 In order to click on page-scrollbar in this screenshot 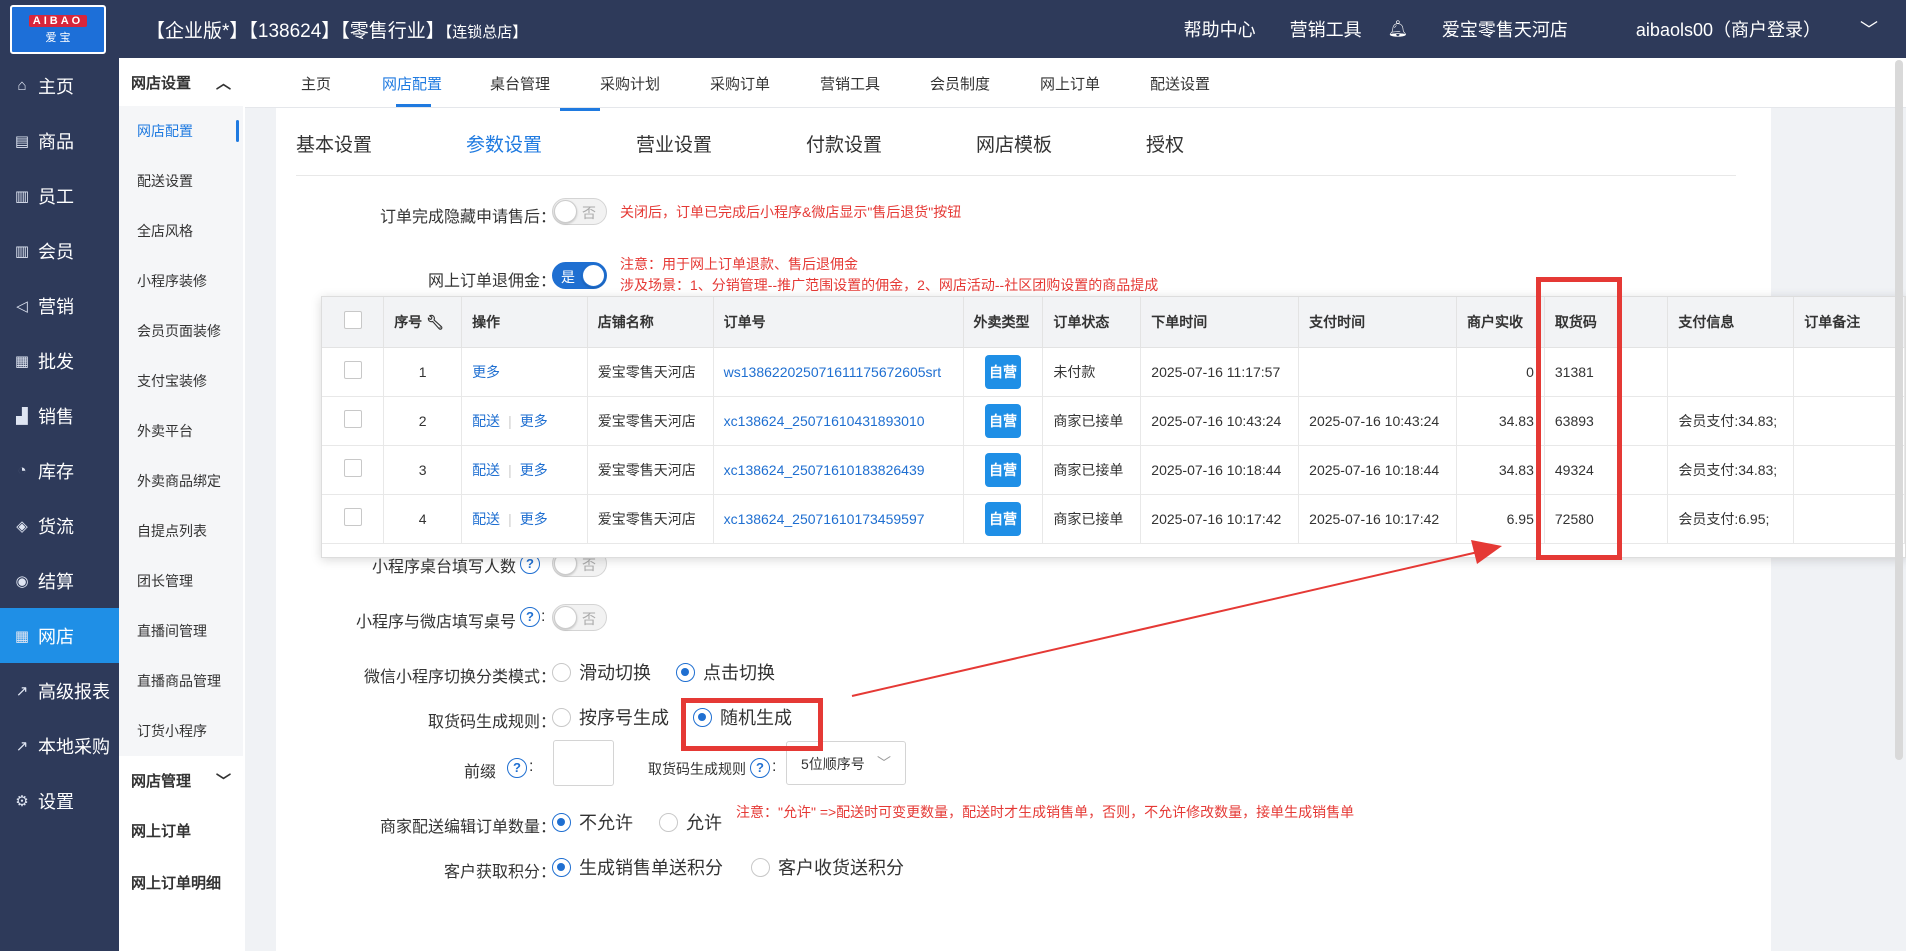, I will do `click(1899, 410)`.